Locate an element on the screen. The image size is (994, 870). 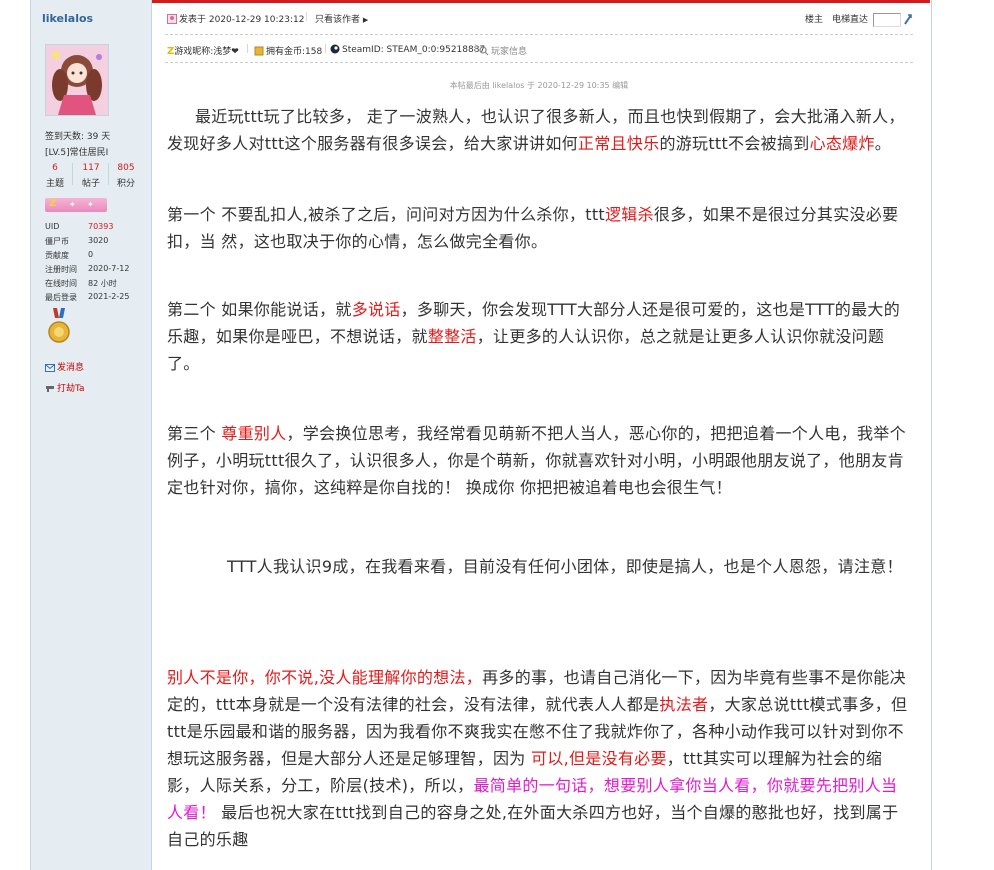
info-value-lastlogin: 2021-2-25 is located at coordinates (109, 296).